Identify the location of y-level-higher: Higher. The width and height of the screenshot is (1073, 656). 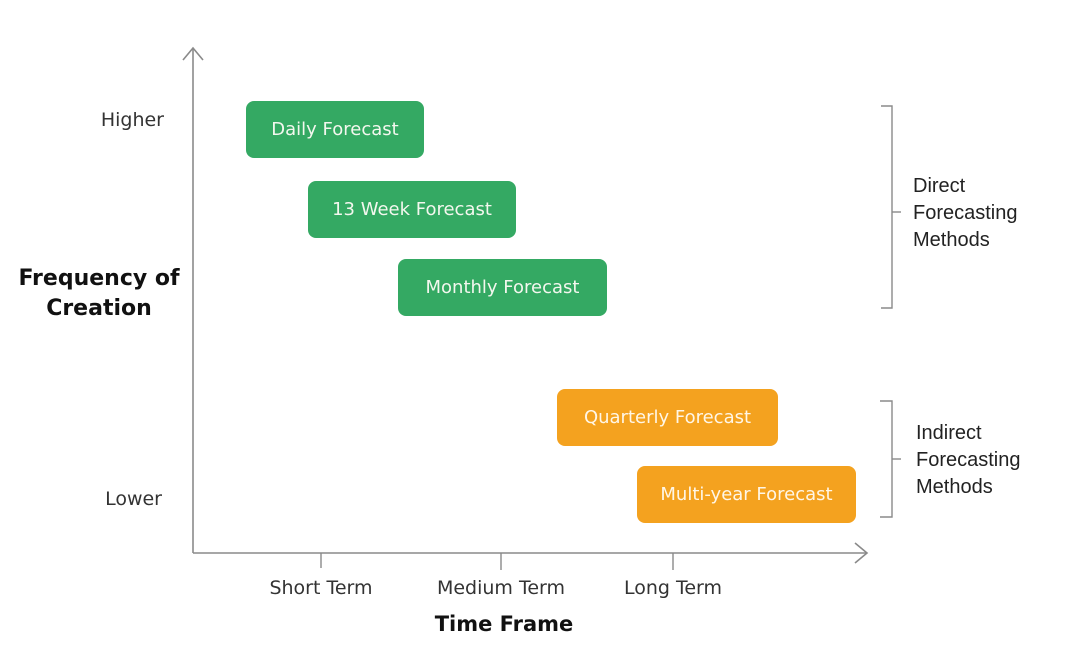
(132, 120).